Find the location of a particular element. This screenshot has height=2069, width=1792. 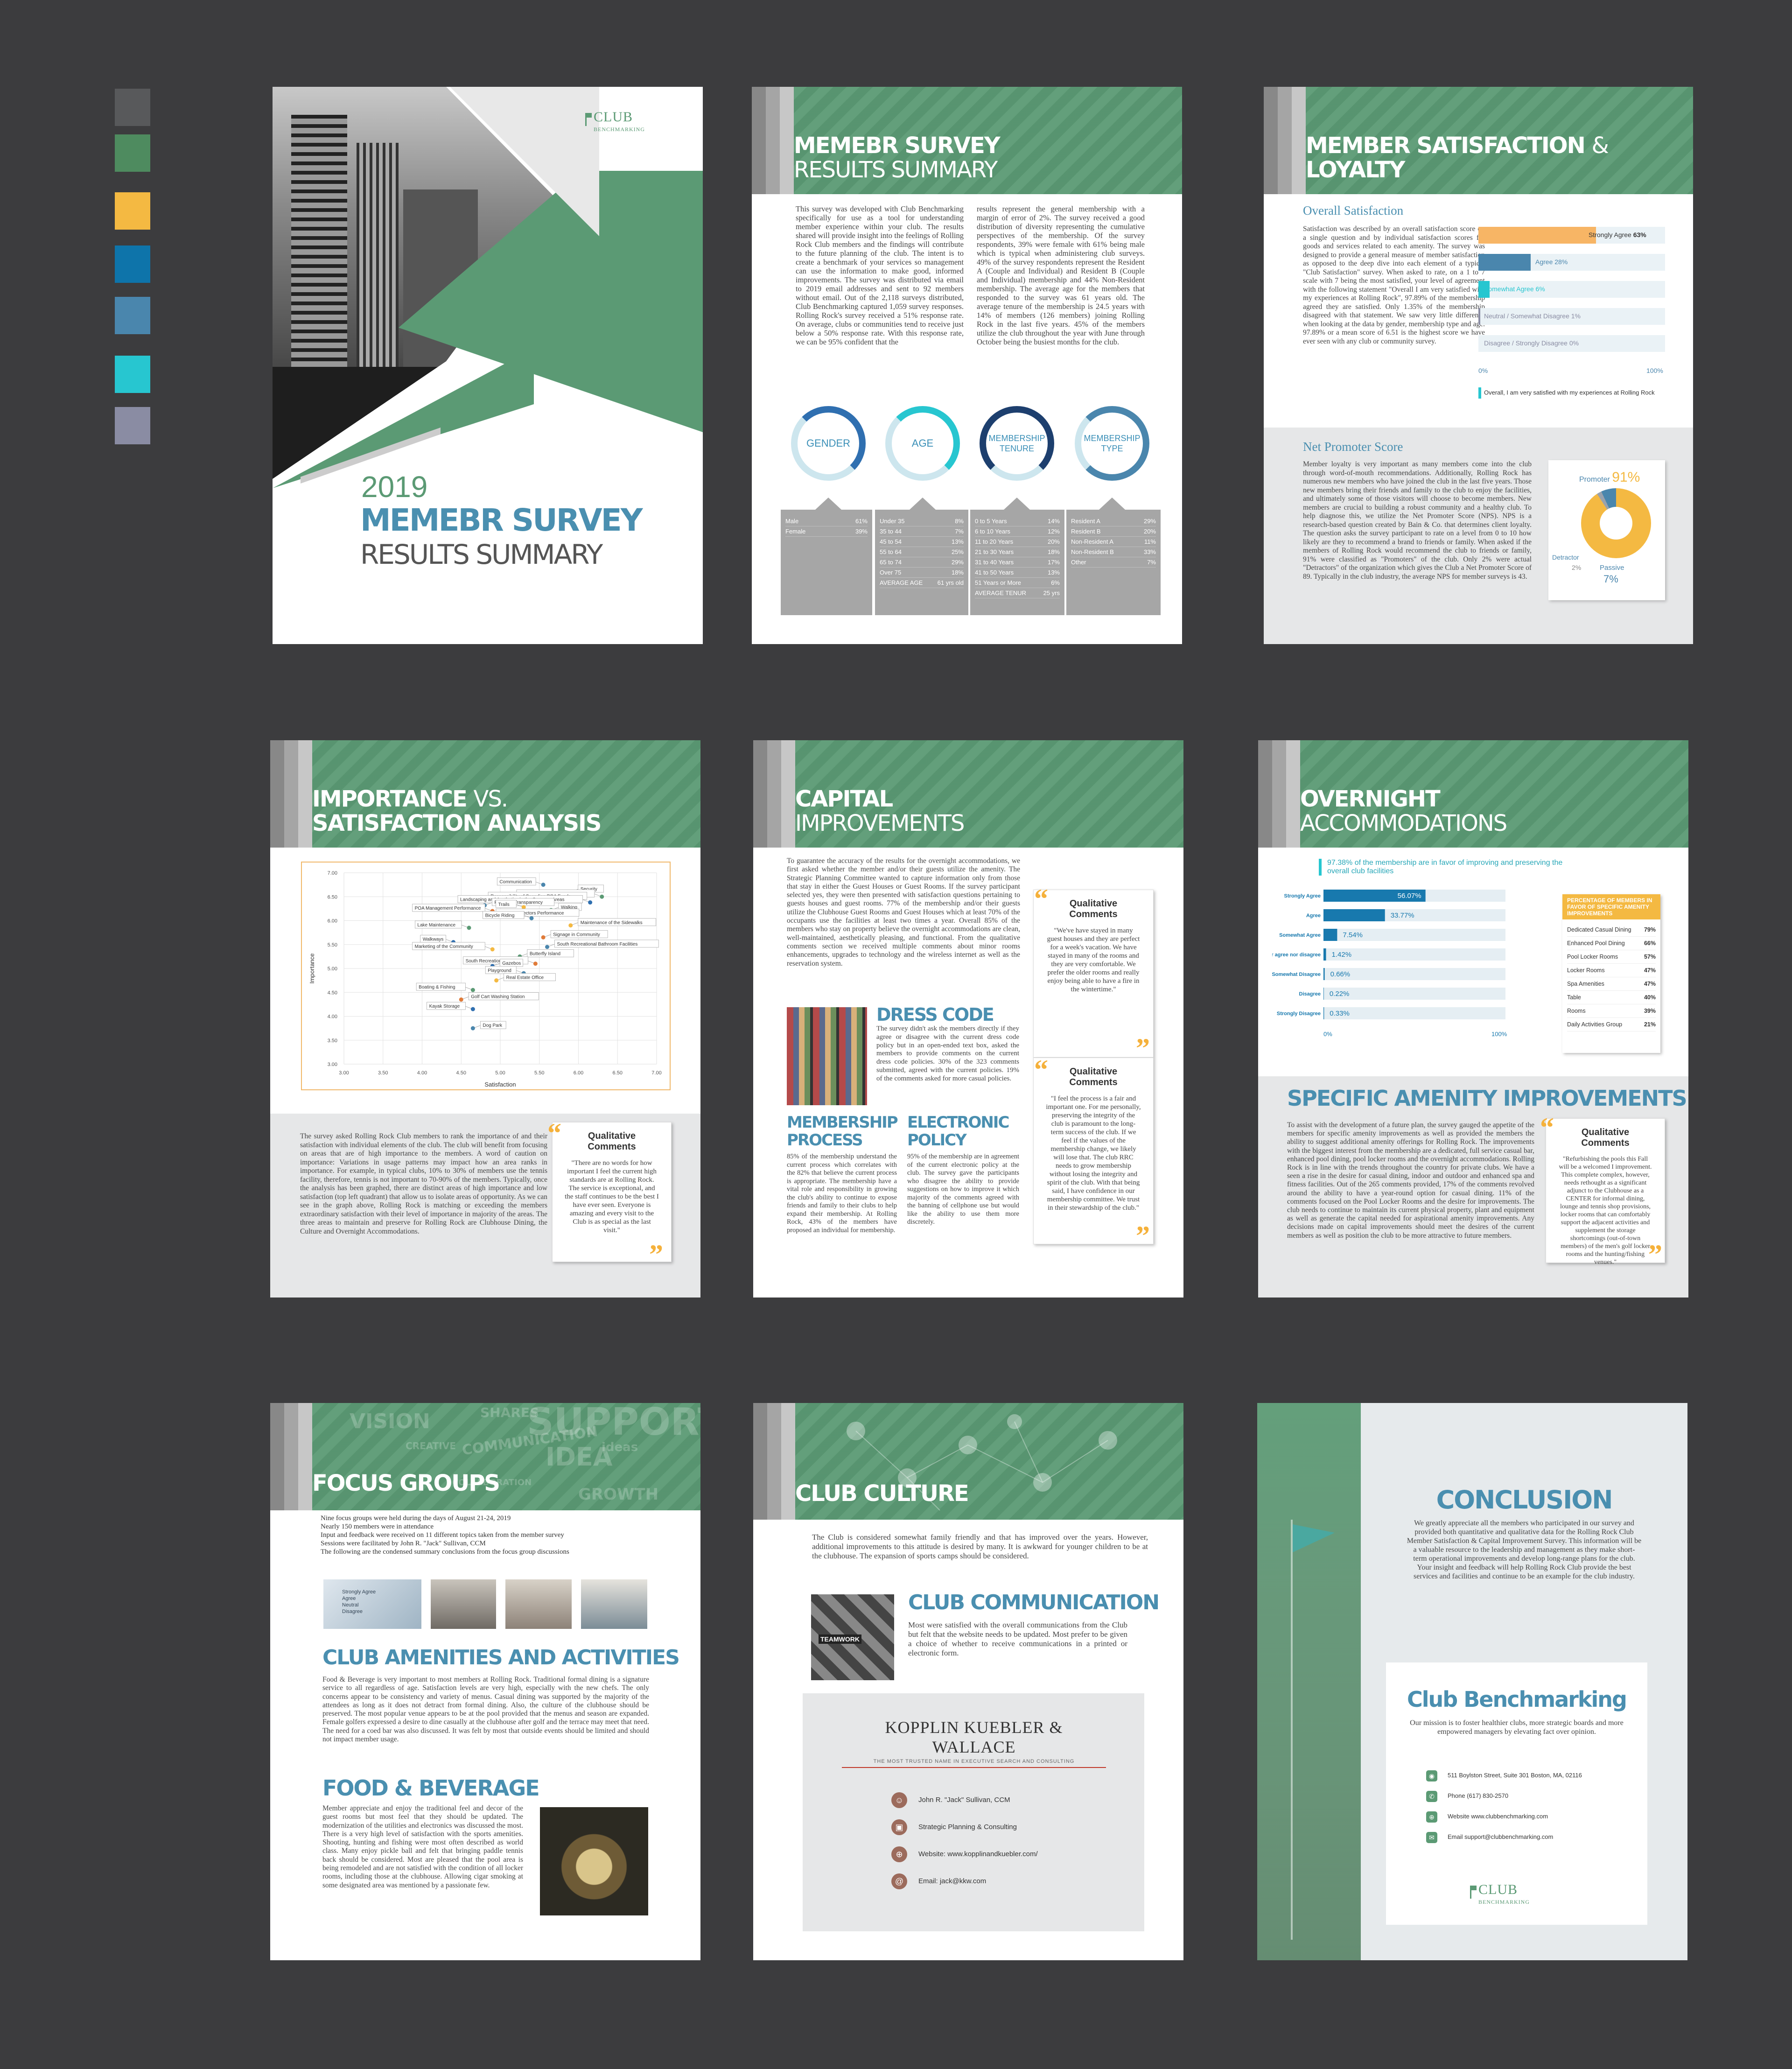

amenity-row: Spa Amenities 47% is located at coordinates (1611, 984).